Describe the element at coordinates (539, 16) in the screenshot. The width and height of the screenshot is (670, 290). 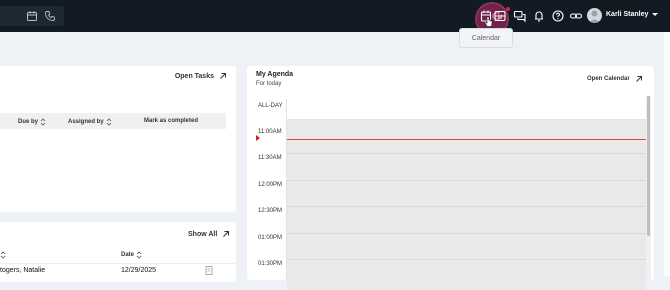
I see `bell-icon` at that location.